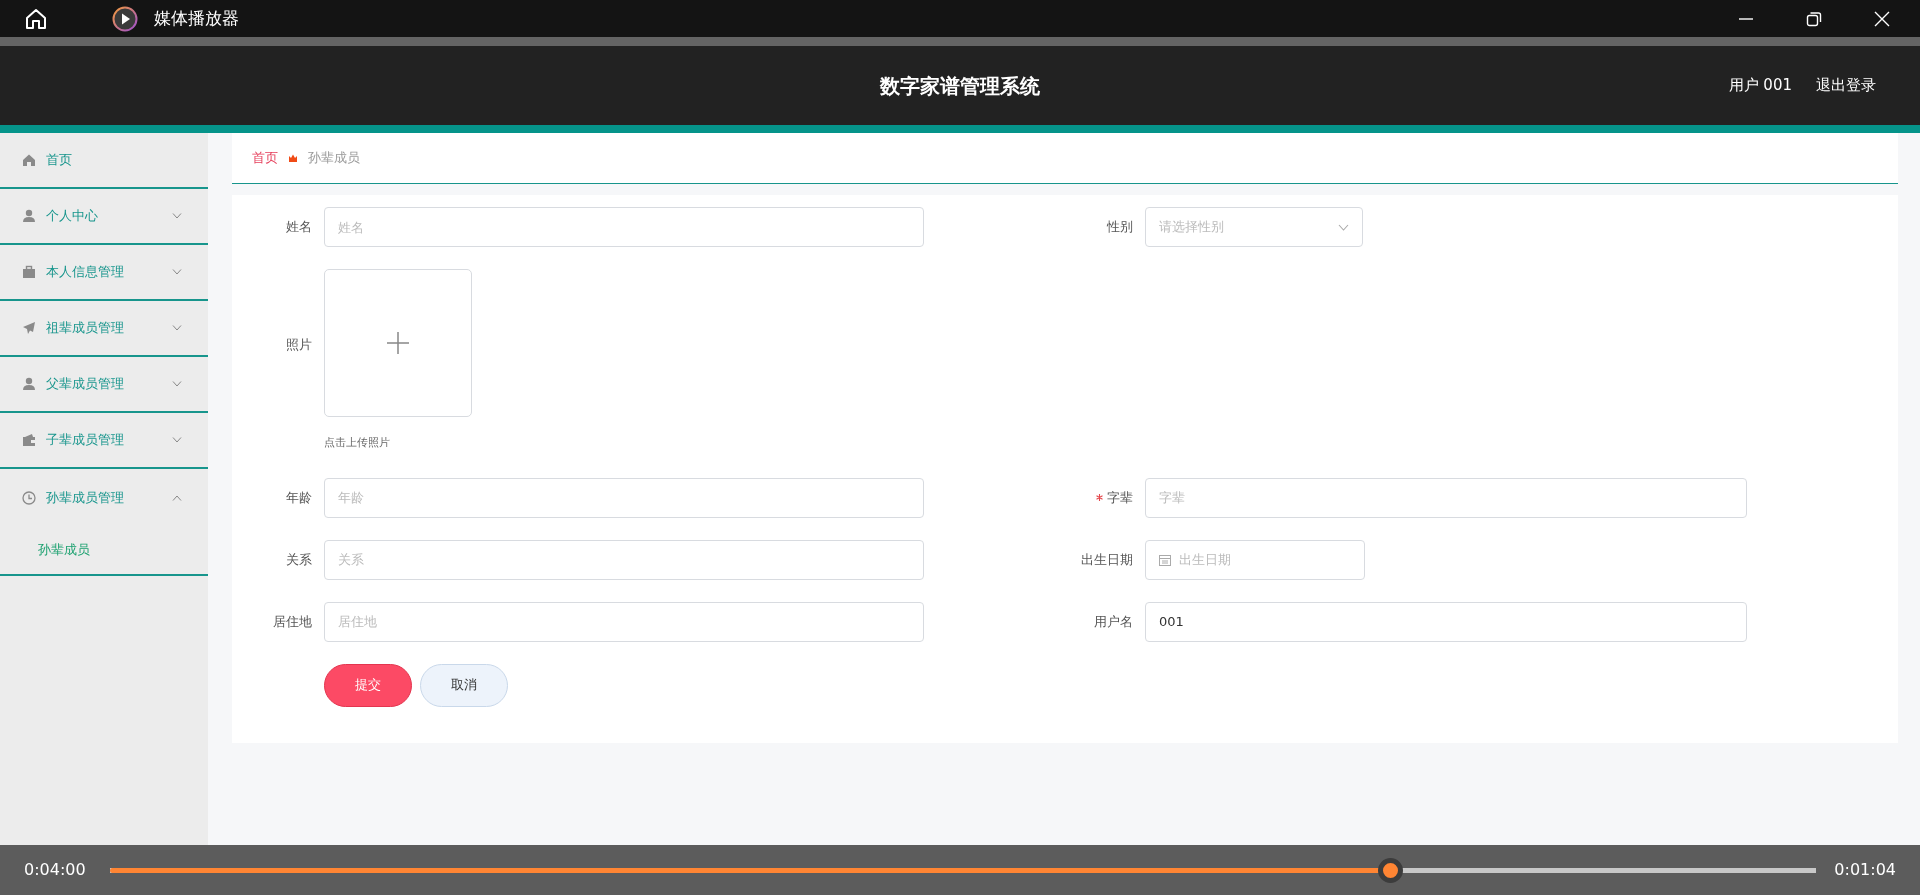 This screenshot has height=895, width=1920. What do you see at coordinates (1099, 497) in the screenshot?
I see `required-icon` at bounding box center [1099, 497].